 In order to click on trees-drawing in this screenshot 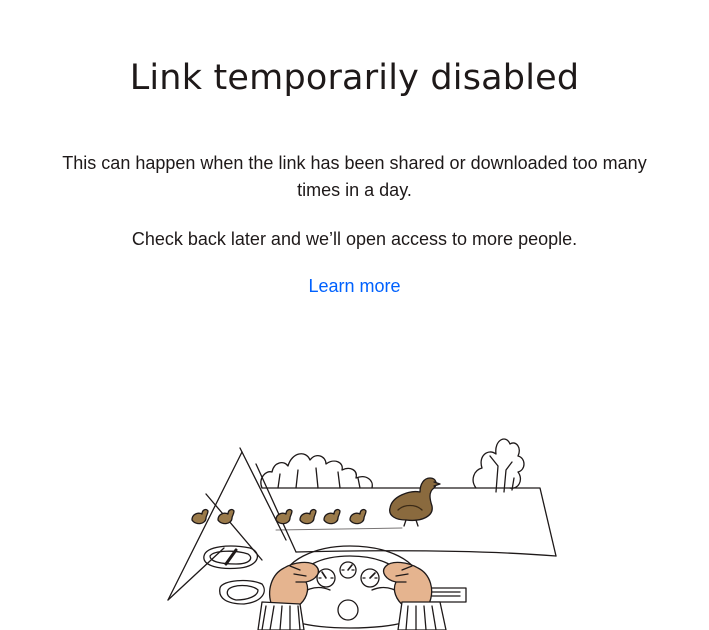, I will do `click(392, 465)`.